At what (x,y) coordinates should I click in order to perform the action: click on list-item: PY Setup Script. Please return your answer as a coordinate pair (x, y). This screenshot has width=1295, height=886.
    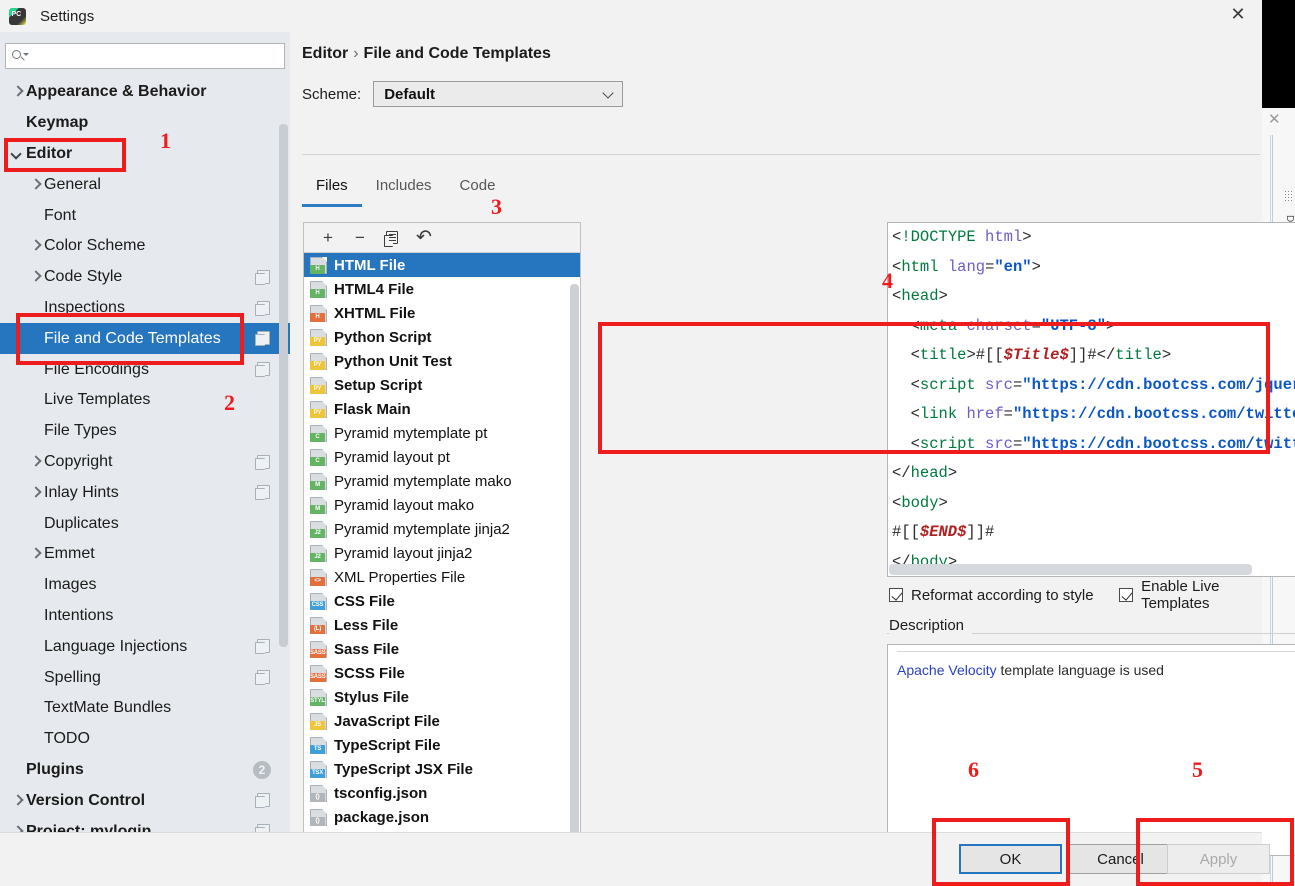
    Looking at the image, I should click on (442, 385).